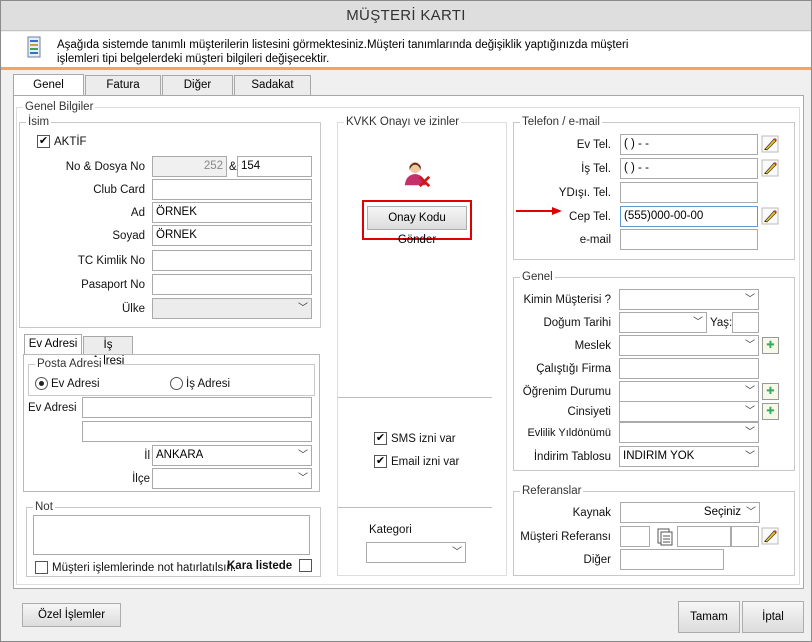  What do you see at coordinates (105, 167) in the screenshot?
I see `no-label: No & Dosya No` at bounding box center [105, 167].